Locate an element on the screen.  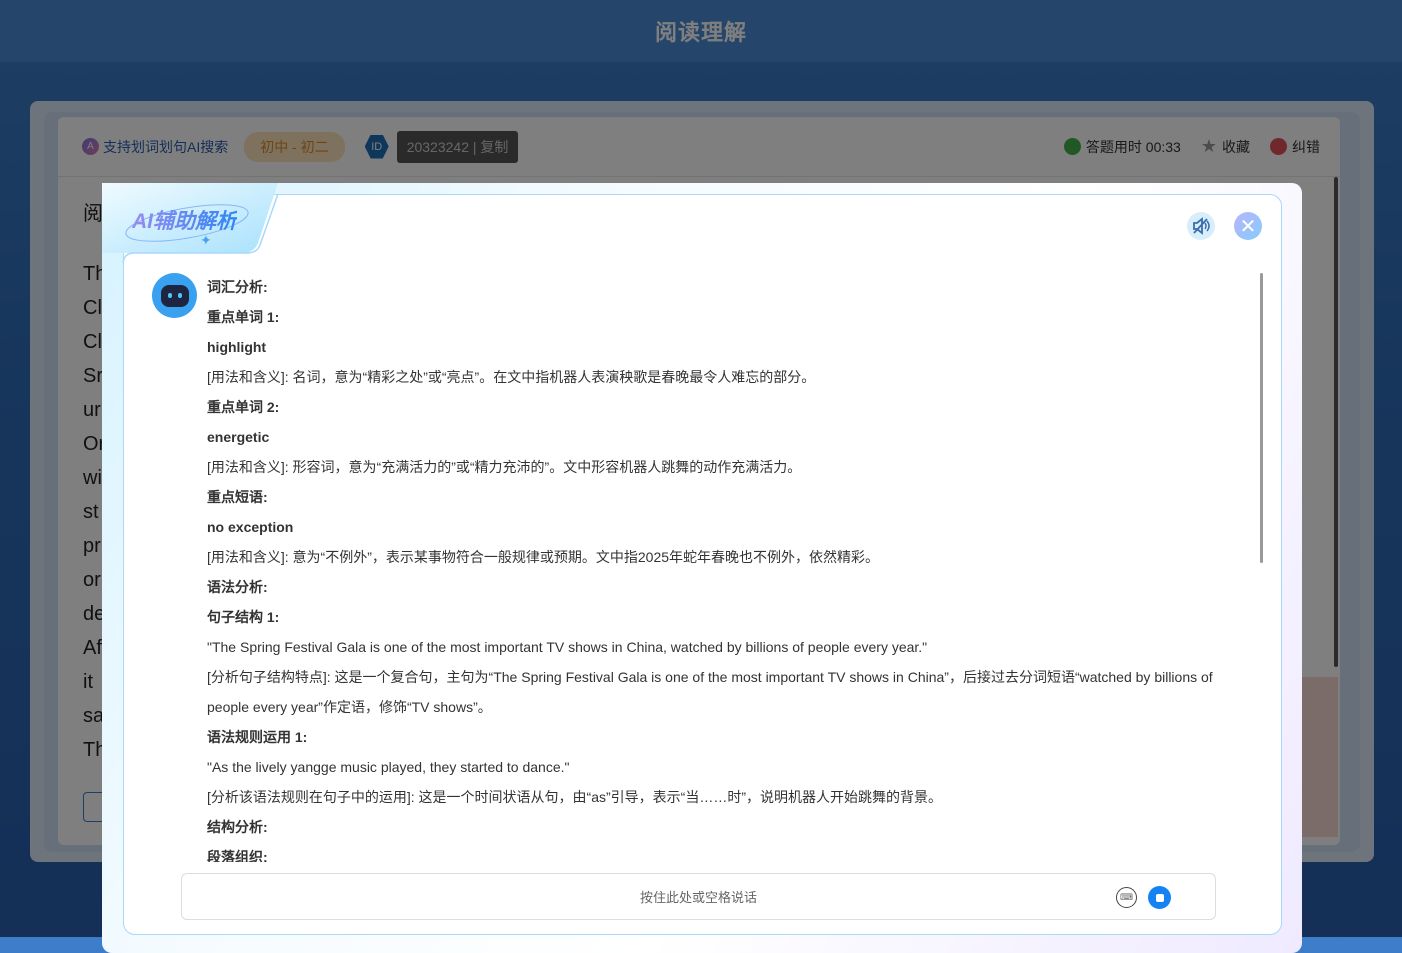
stop-button is located at coordinates (1159, 897).